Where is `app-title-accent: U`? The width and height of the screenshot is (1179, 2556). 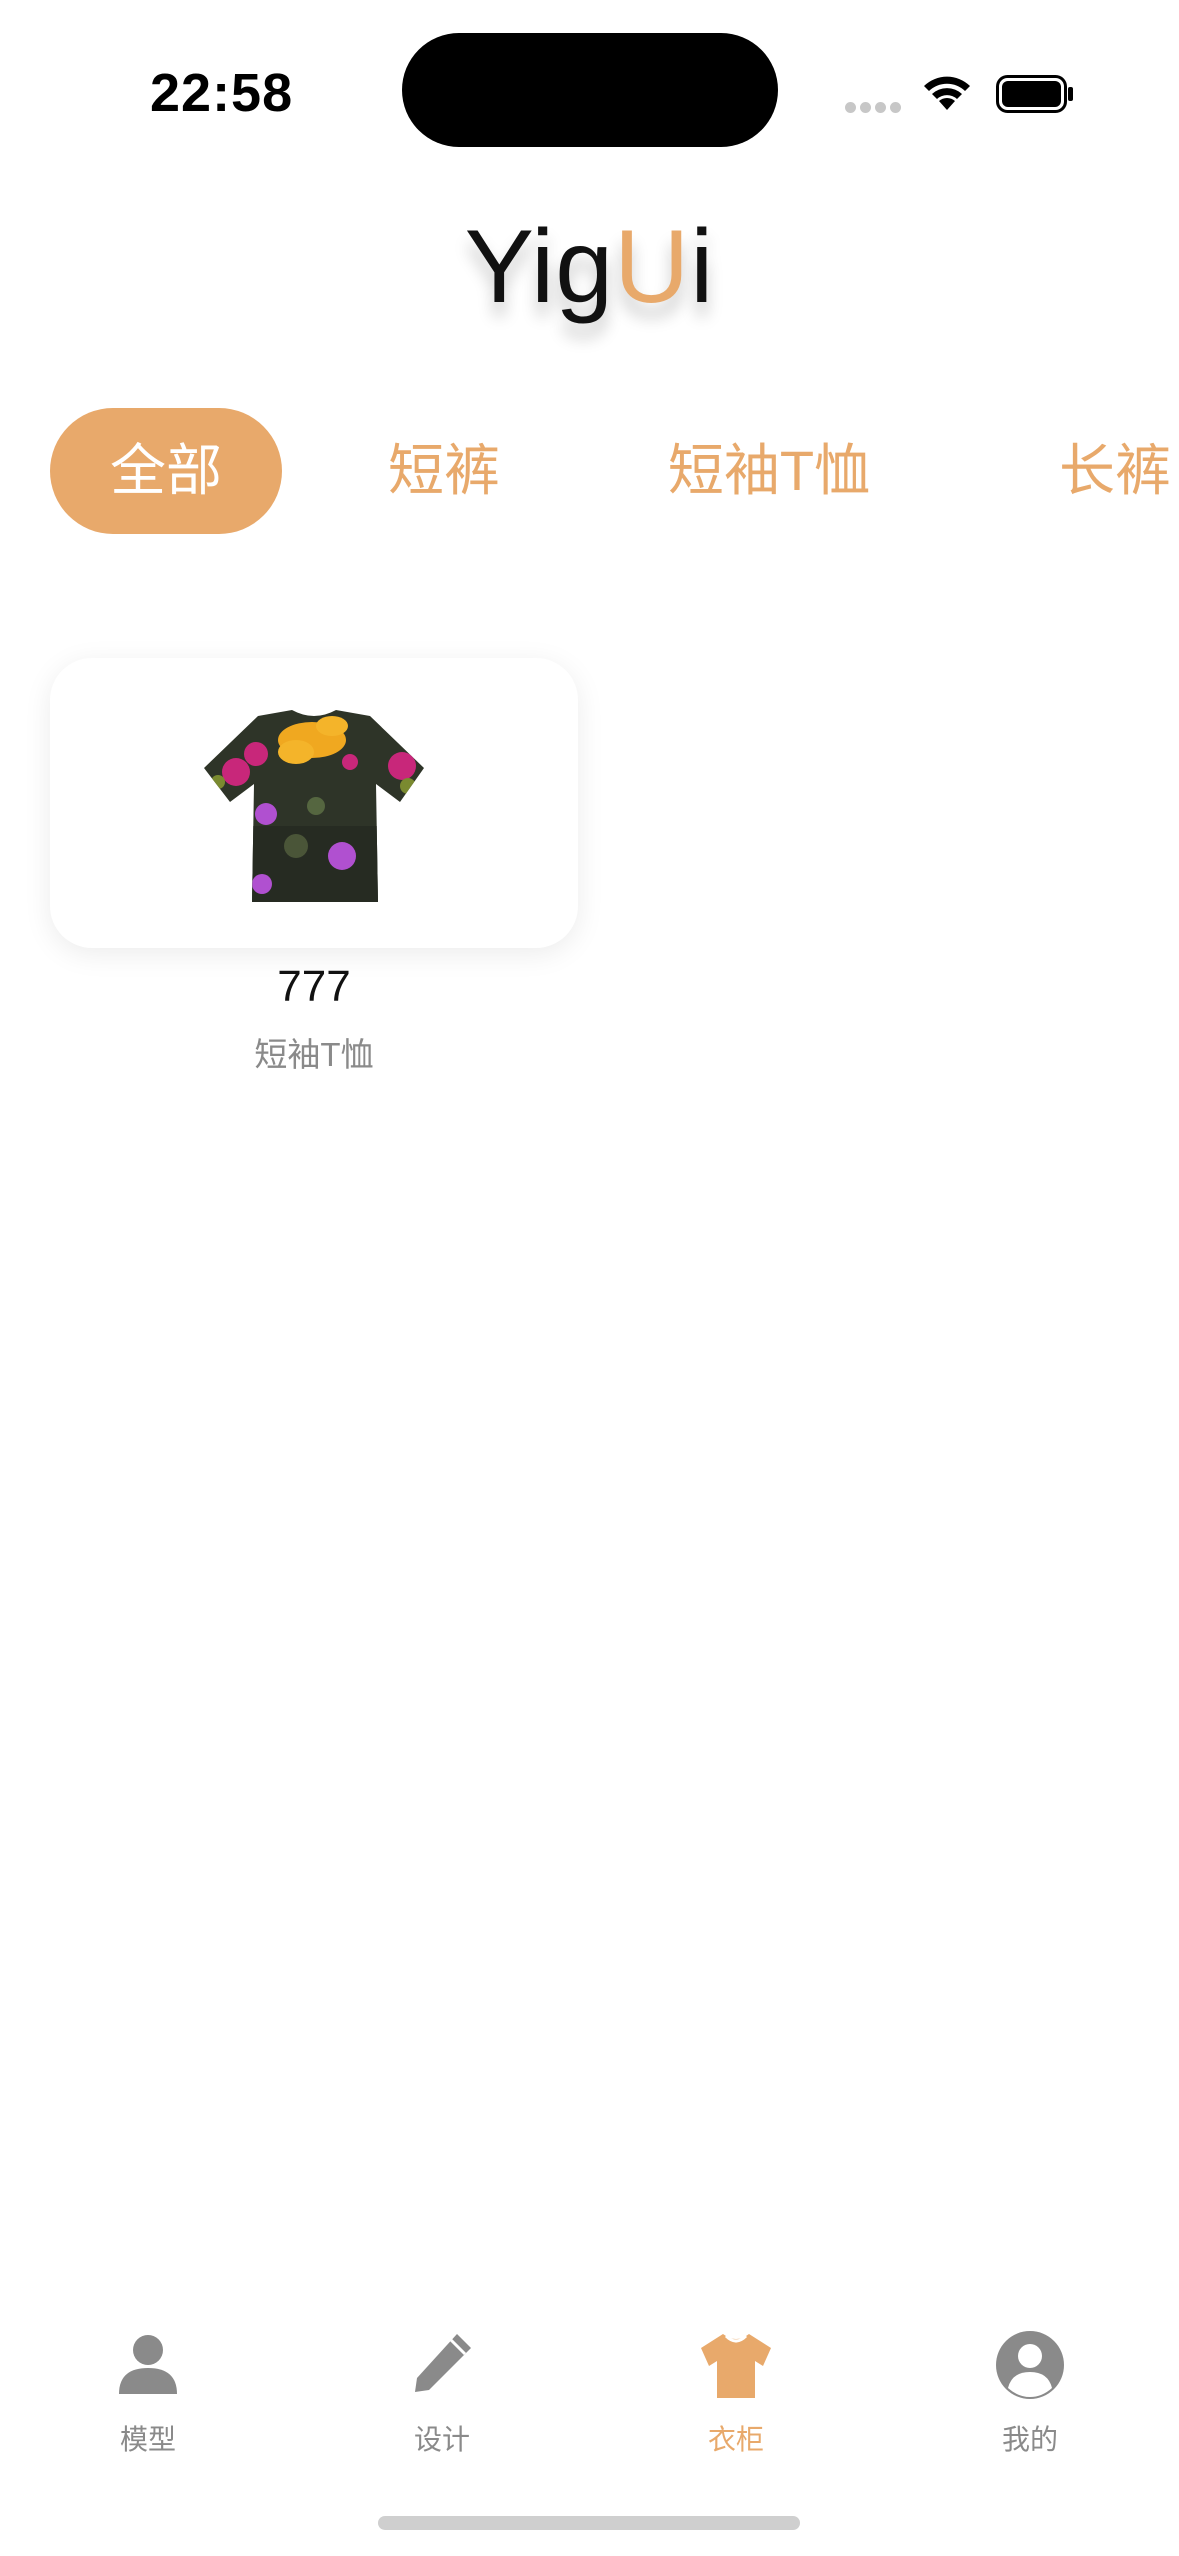
app-title-accent: U is located at coordinates (652, 267).